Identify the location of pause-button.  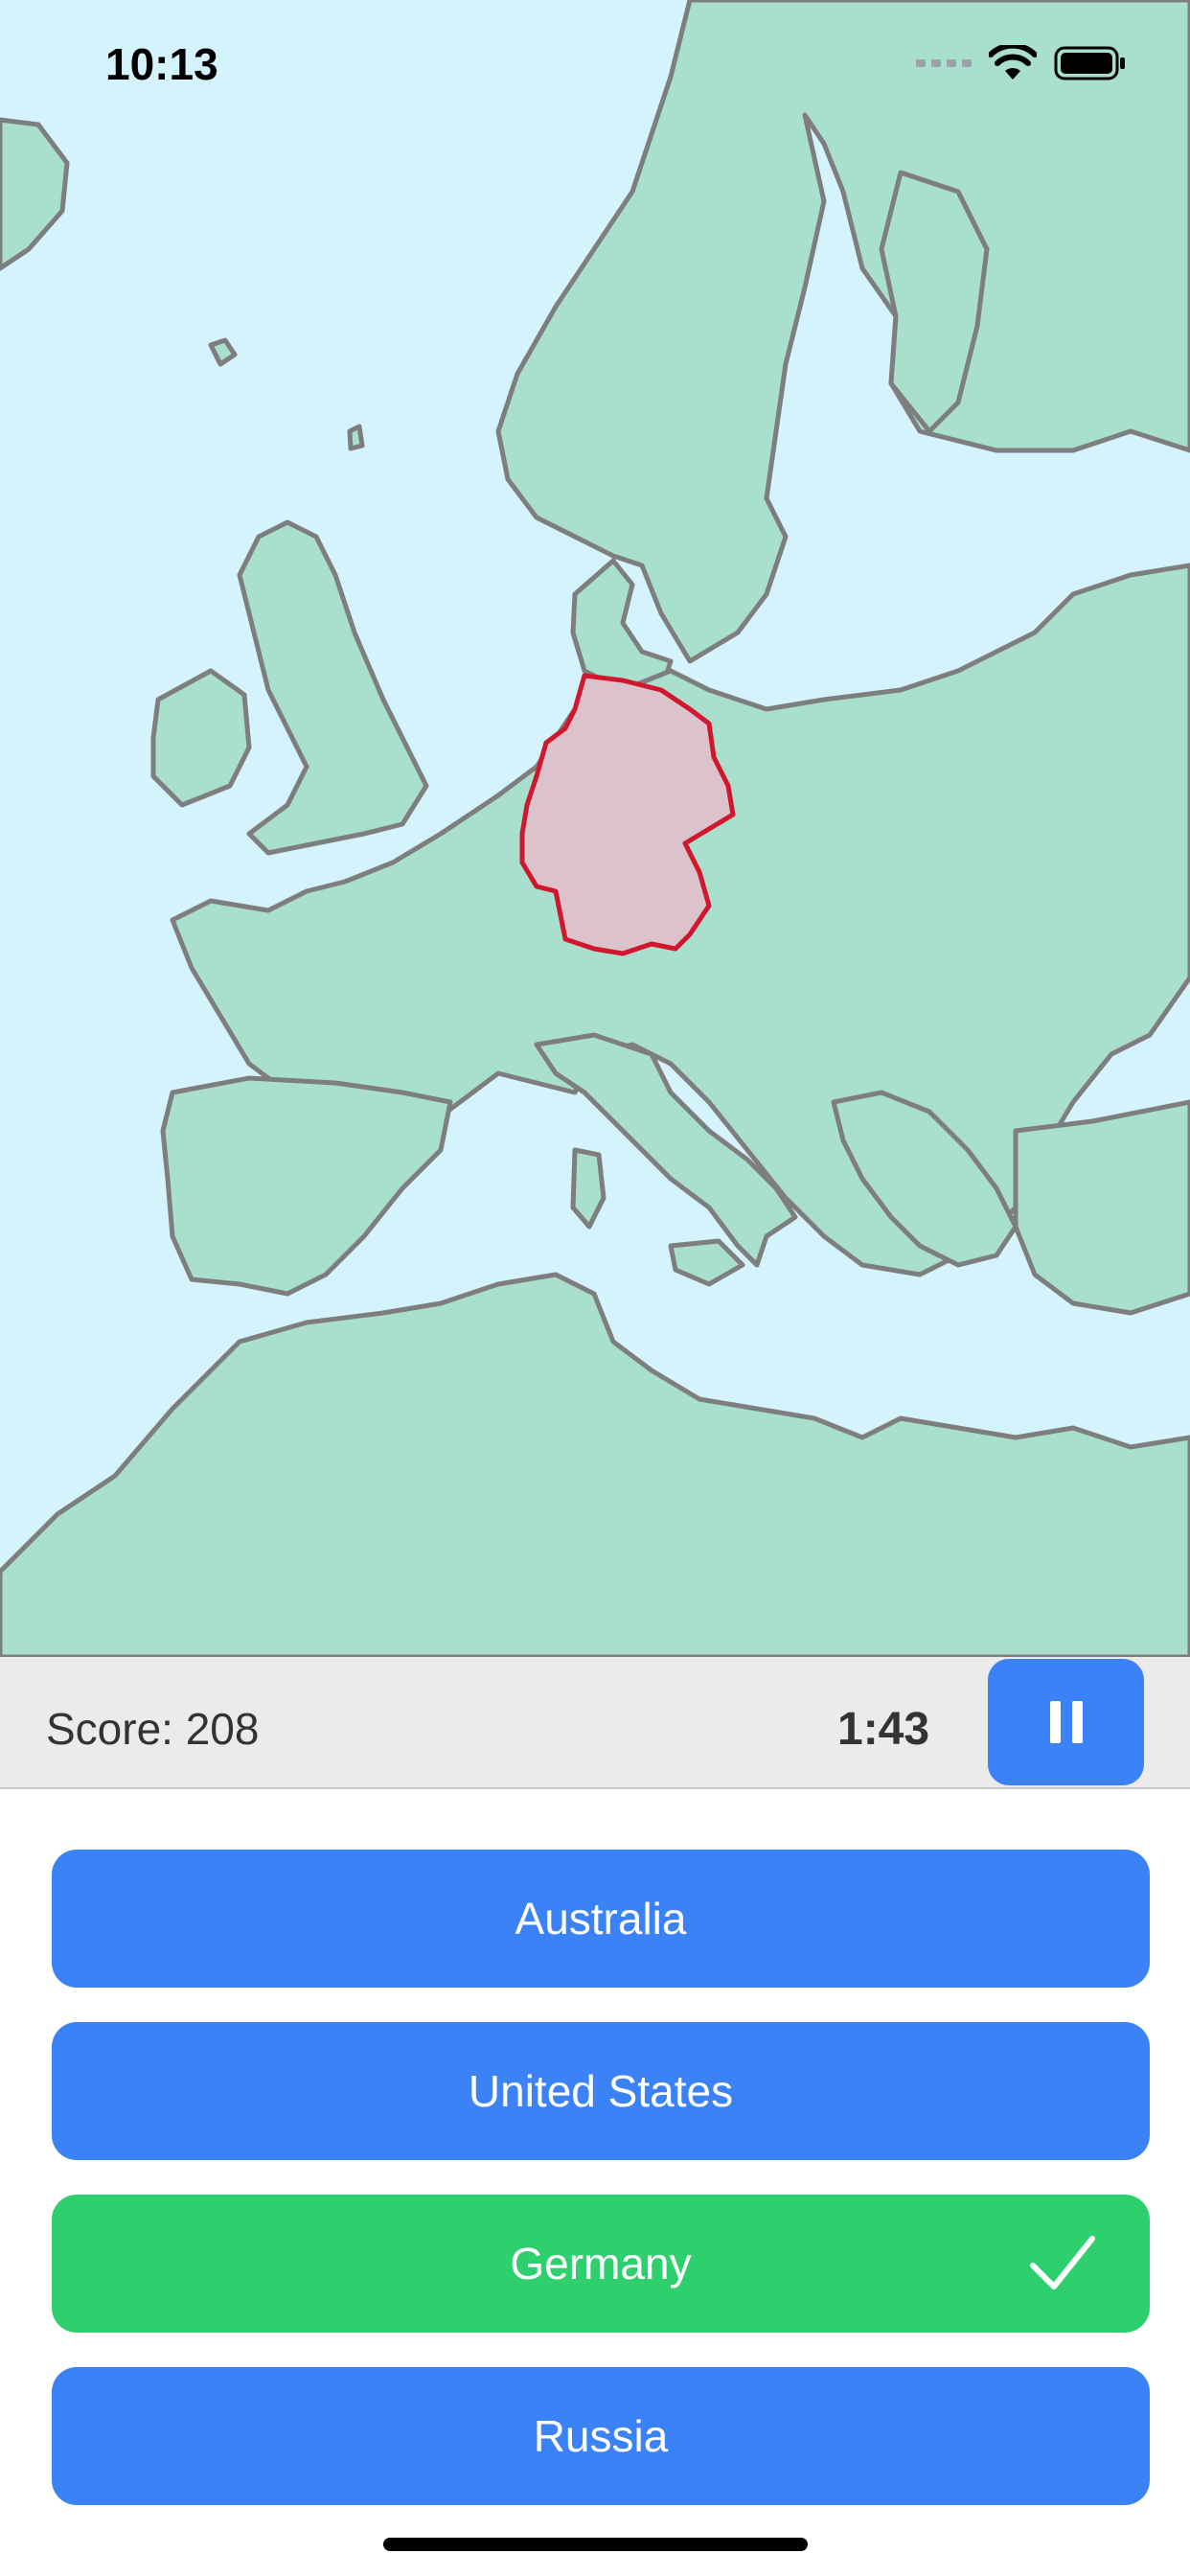
(1066, 1722).